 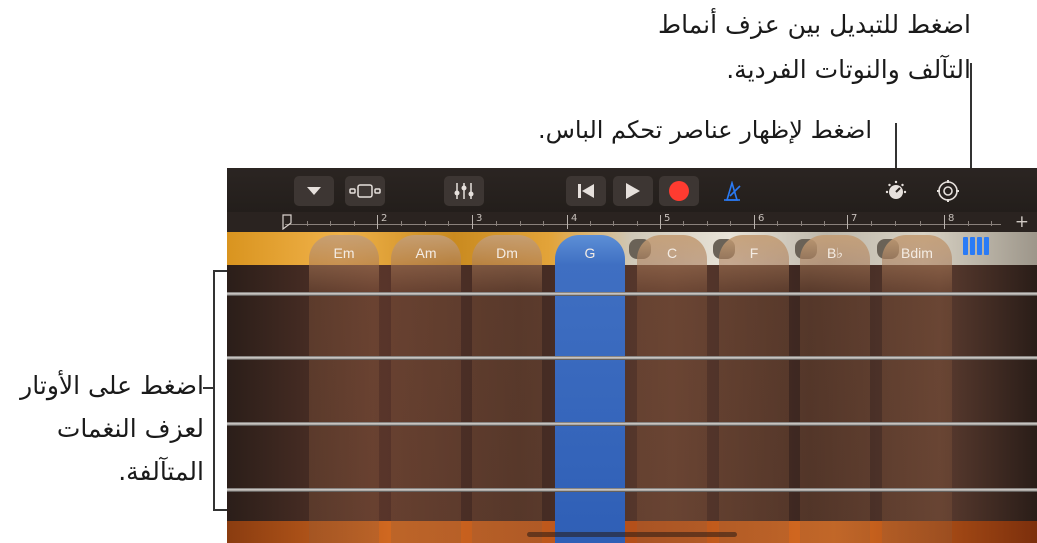 What do you see at coordinates (590, 389) in the screenshot?
I see `chord-strip-g: G` at bounding box center [590, 389].